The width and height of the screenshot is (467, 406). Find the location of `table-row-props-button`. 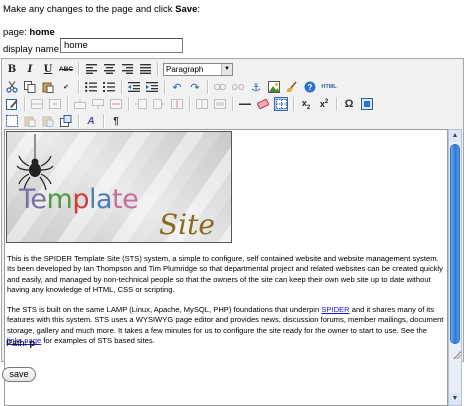

table-row-props-button is located at coordinates (37, 104).